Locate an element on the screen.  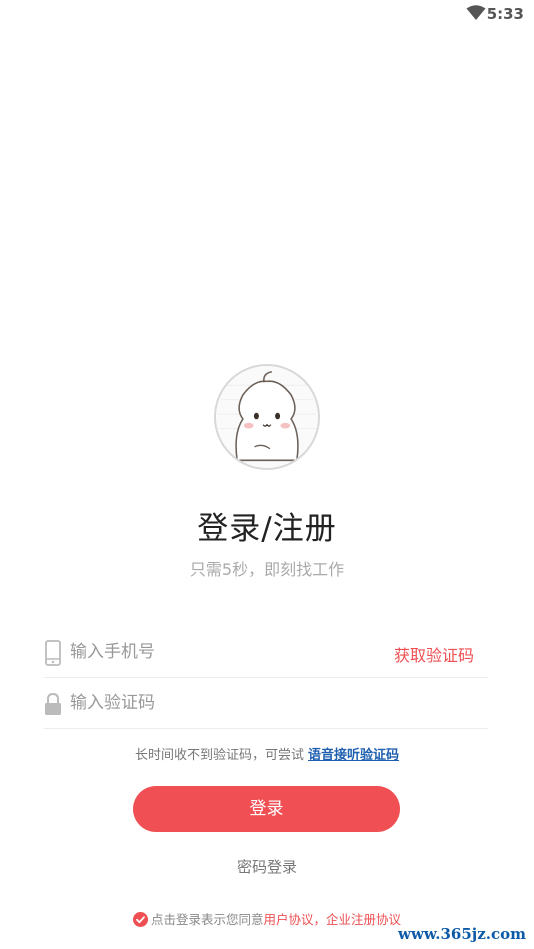
phone-row: 获取验证码 is located at coordinates (266, 653).